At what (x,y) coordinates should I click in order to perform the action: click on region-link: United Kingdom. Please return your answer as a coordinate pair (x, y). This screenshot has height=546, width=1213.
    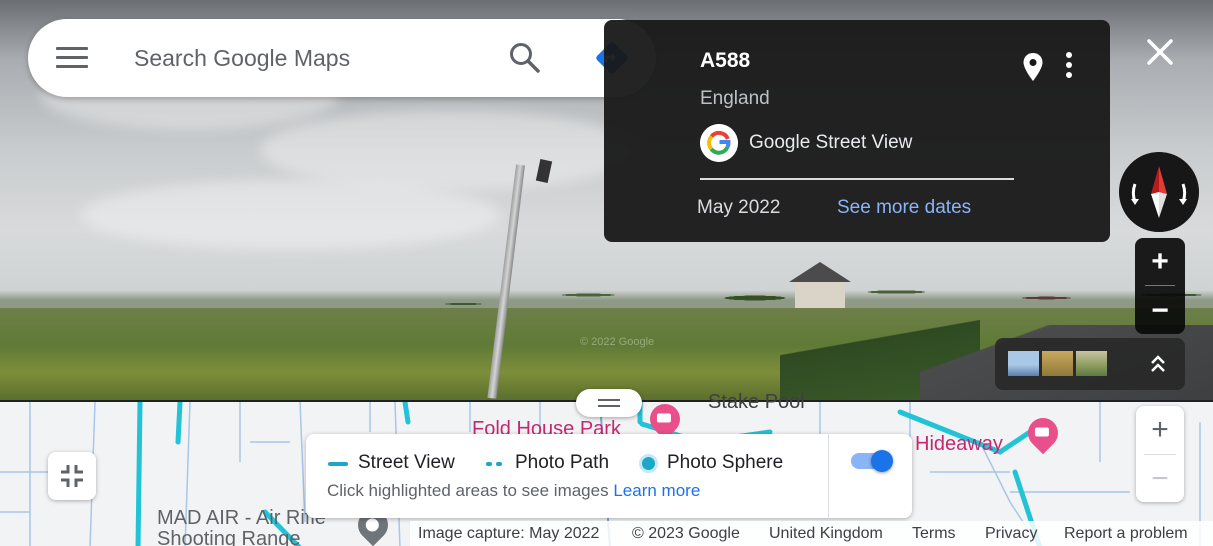
    Looking at the image, I should click on (826, 534).